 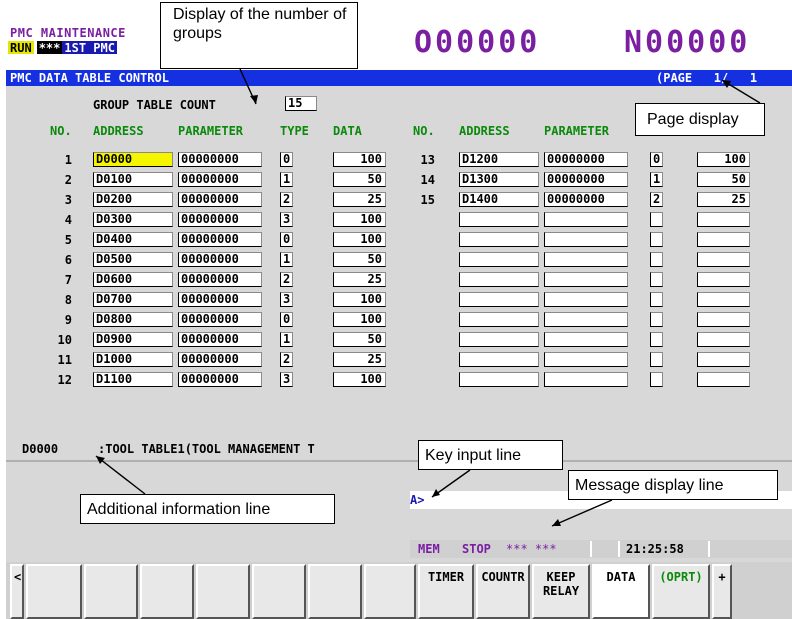 What do you see at coordinates (582, 513) in the screenshot?
I see `arrow-message` at bounding box center [582, 513].